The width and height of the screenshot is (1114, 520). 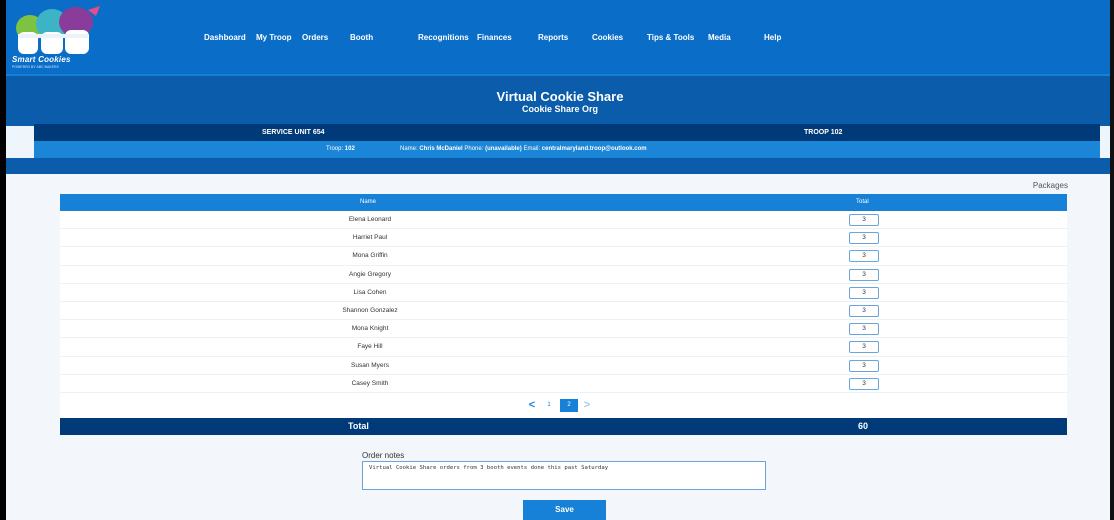 What do you see at coordinates (863, 425) in the screenshot?
I see `total-value: 60` at bounding box center [863, 425].